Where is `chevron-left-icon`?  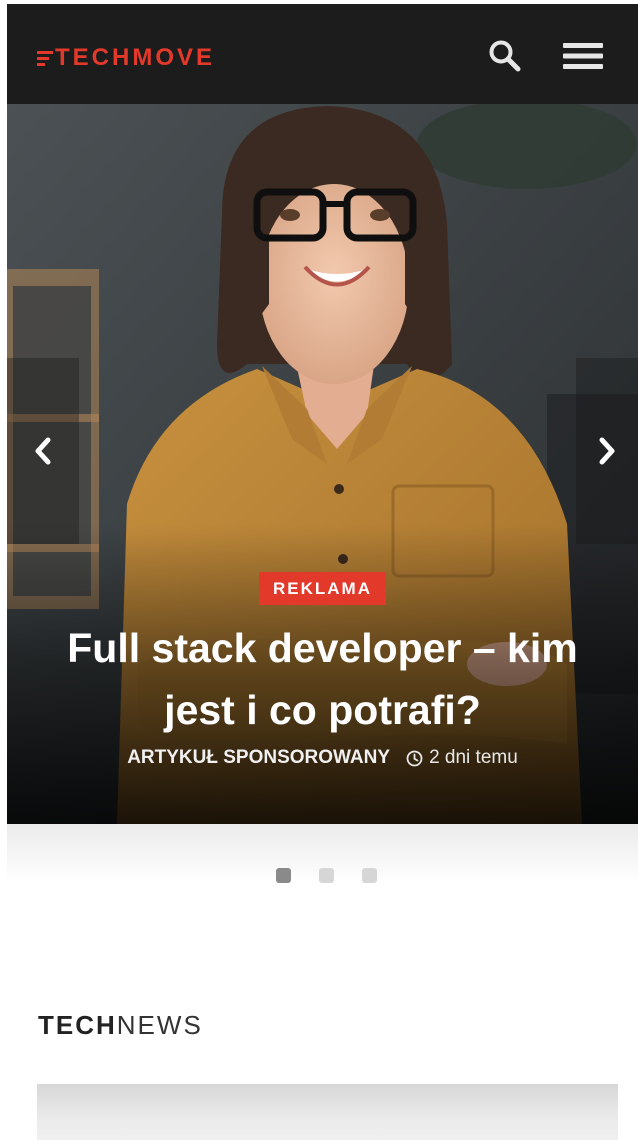
chevron-left-icon is located at coordinates (43, 451).